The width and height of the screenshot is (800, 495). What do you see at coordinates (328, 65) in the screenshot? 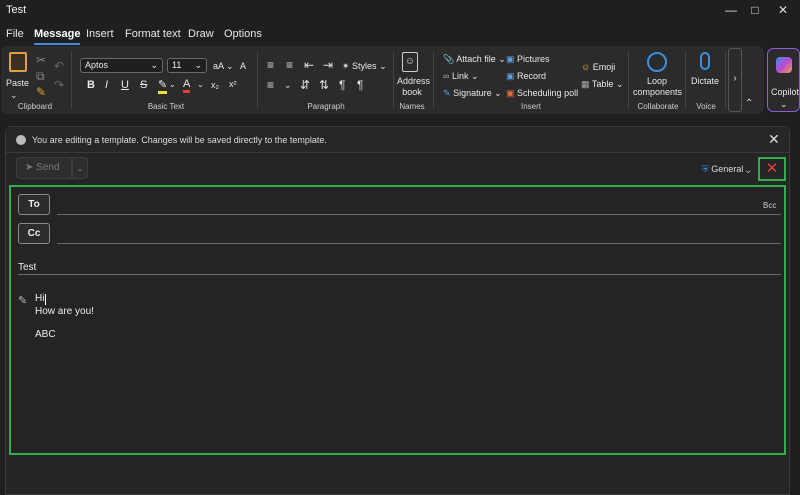
I see `increase-indent-icon: ⇥` at bounding box center [328, 65].